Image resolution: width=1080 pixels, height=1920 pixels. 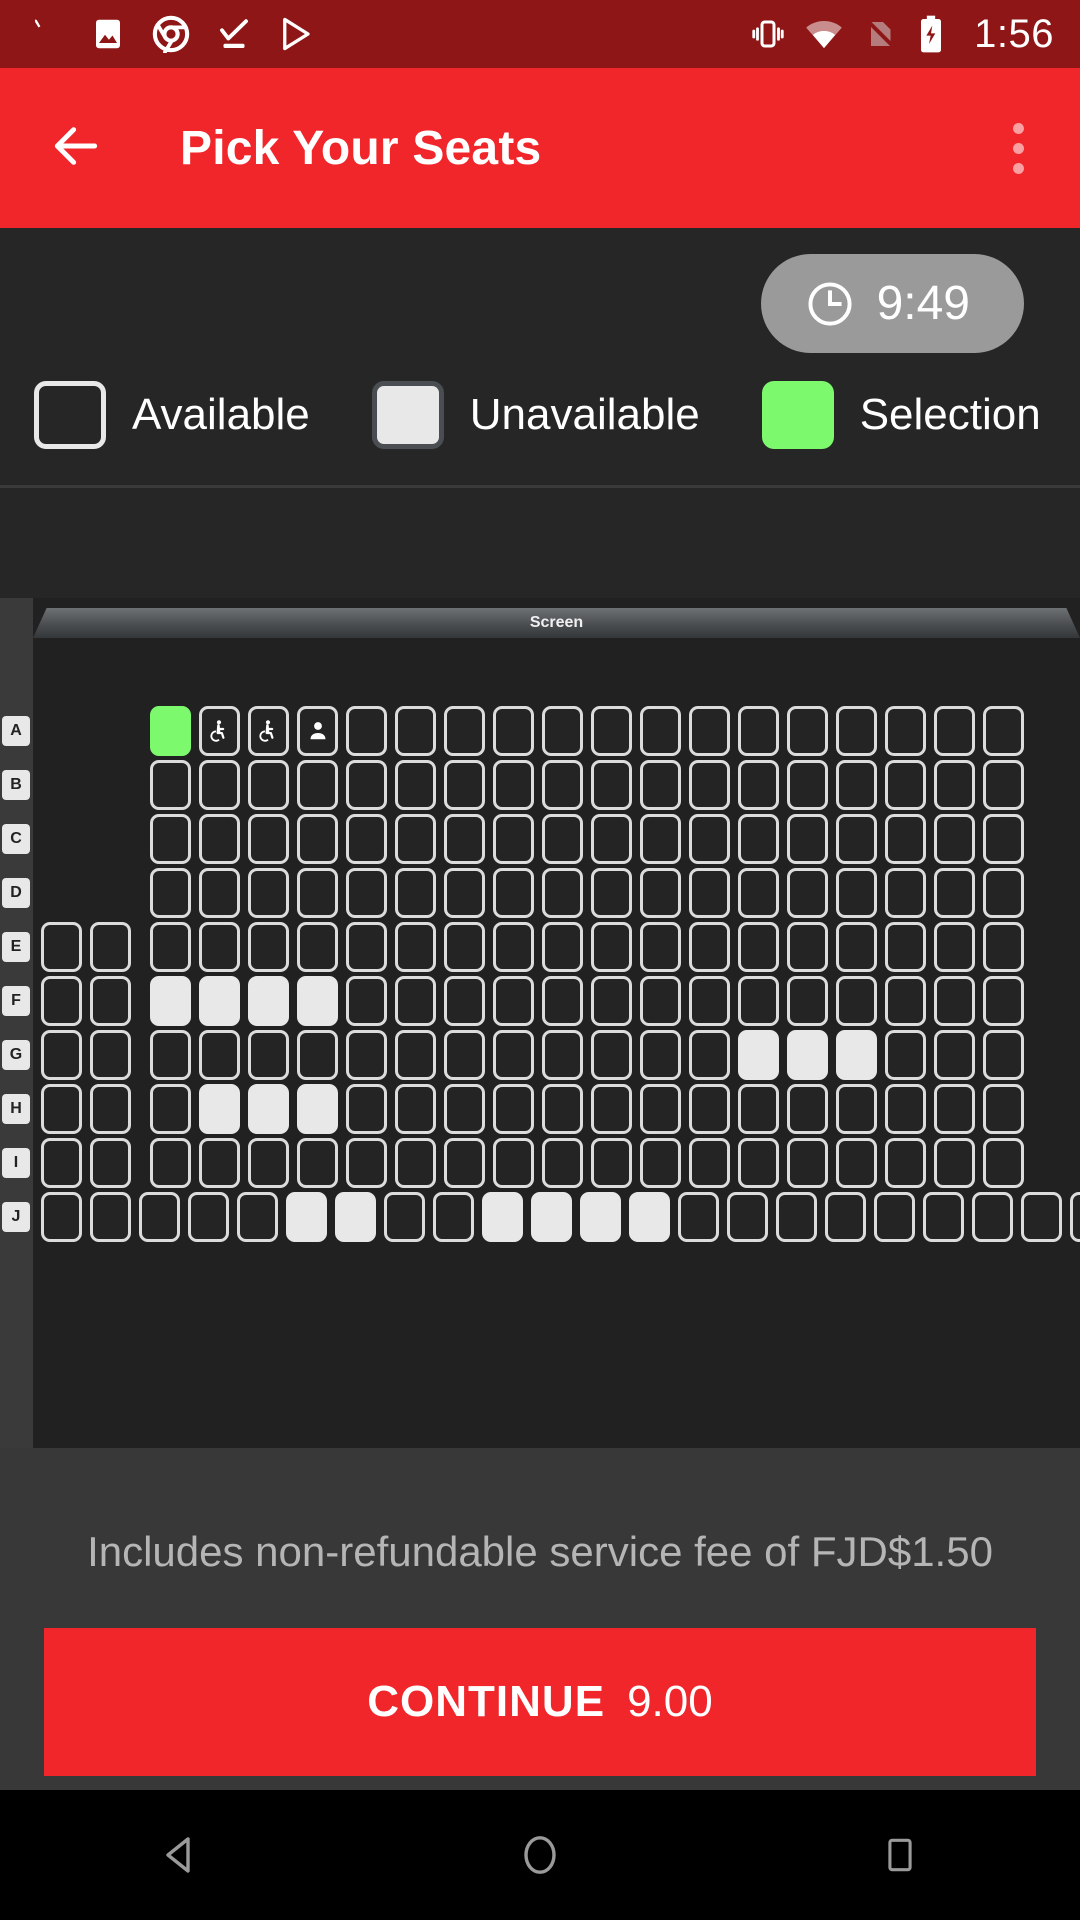 What do you see at coordinates (540, 1702) in the screenshot?
I see `continue-button: CONTINUE 9.00` at bounding box center [540, 1702].